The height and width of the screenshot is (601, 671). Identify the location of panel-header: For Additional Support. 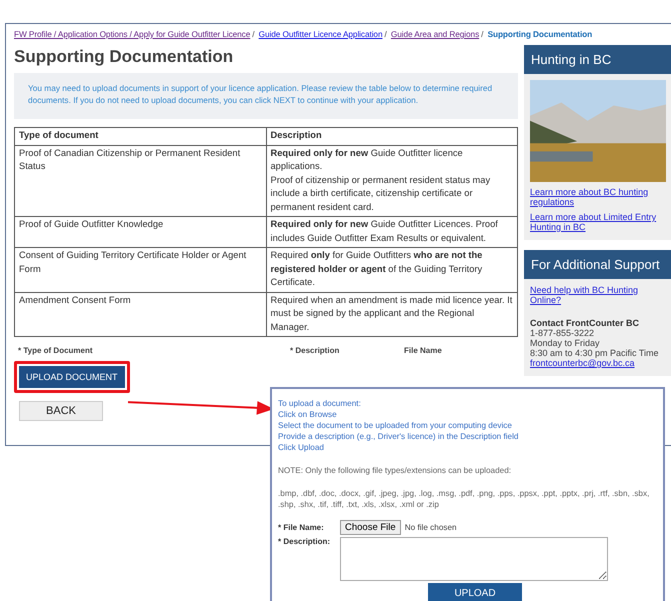
(597, 264).